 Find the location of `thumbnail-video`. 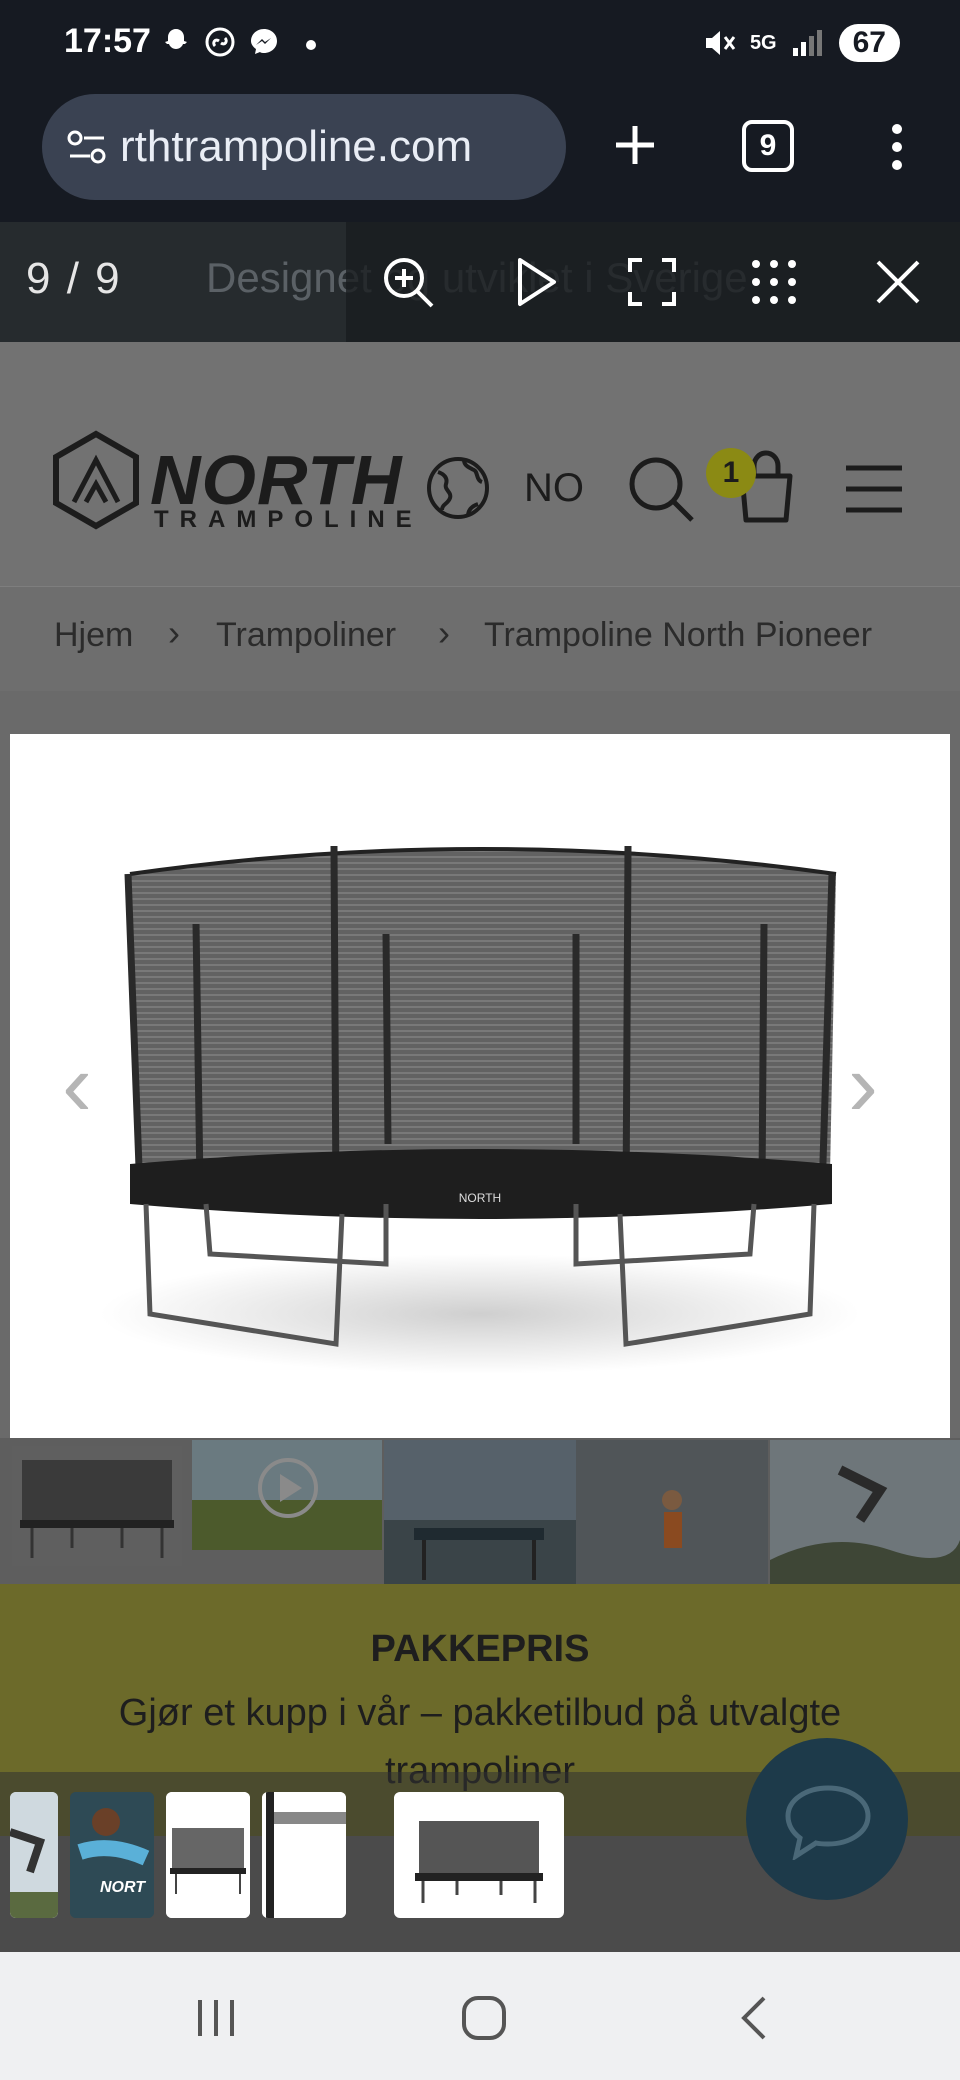

thumbnail-video is located at coordinates (287, 1495).